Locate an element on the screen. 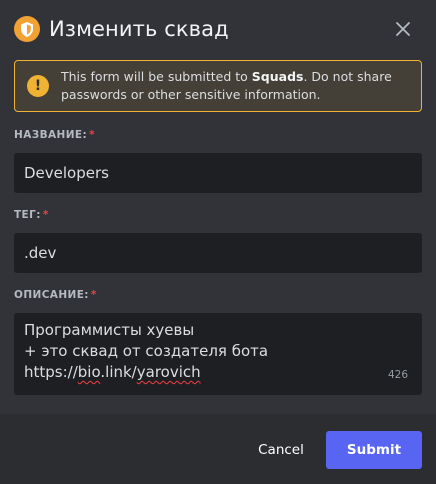 Image resolution: width=436 pixels, height=484 pixels. warning-target: Squads is located at coordinates (277, 76).